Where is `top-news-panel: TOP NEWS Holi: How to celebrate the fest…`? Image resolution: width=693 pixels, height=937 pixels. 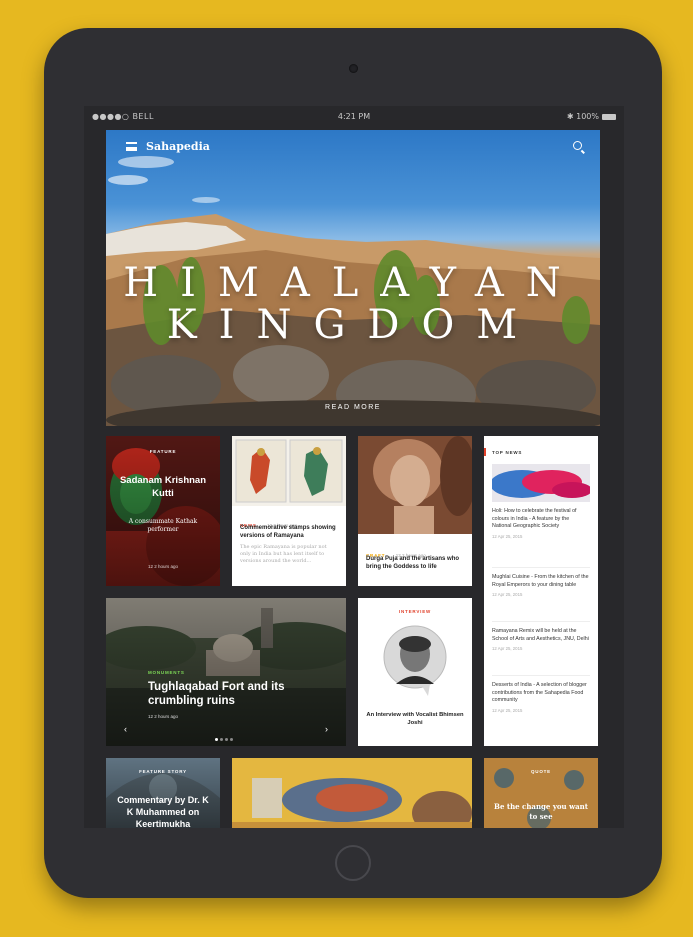 top-news-panel: TOP NEWS Holi: How to celebrate the fest… is located at coordinates (541, 591).